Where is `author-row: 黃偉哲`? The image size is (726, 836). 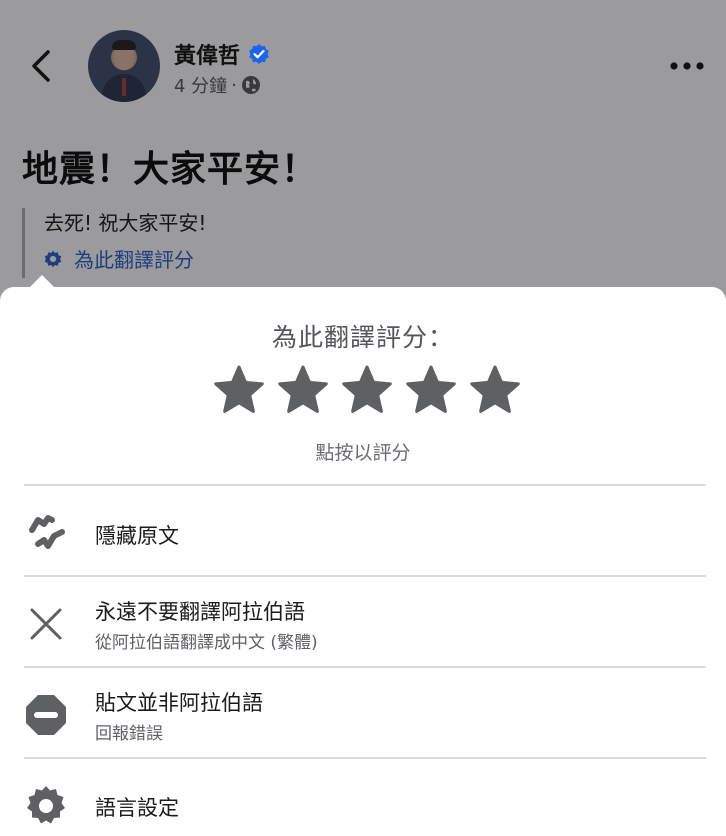 author-row: 黃偉哲 is located at coordinates (222, 54).